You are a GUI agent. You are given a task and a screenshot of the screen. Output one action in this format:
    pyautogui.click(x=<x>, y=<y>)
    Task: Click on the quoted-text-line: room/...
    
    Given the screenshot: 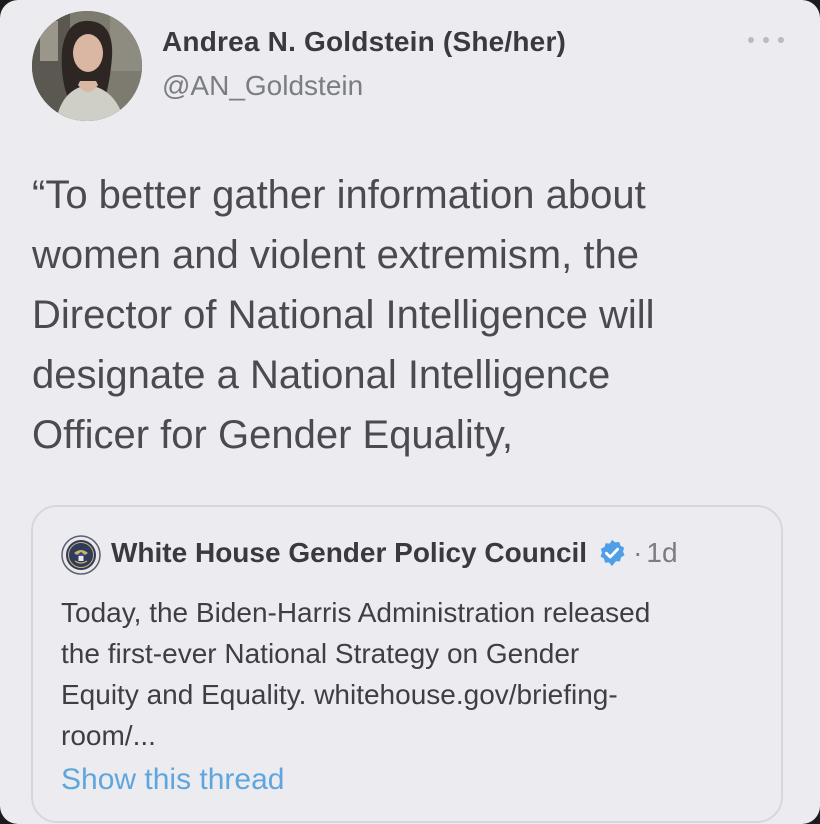 What is the action you would take?
    pyautogui.click(x=108, y=735)
    